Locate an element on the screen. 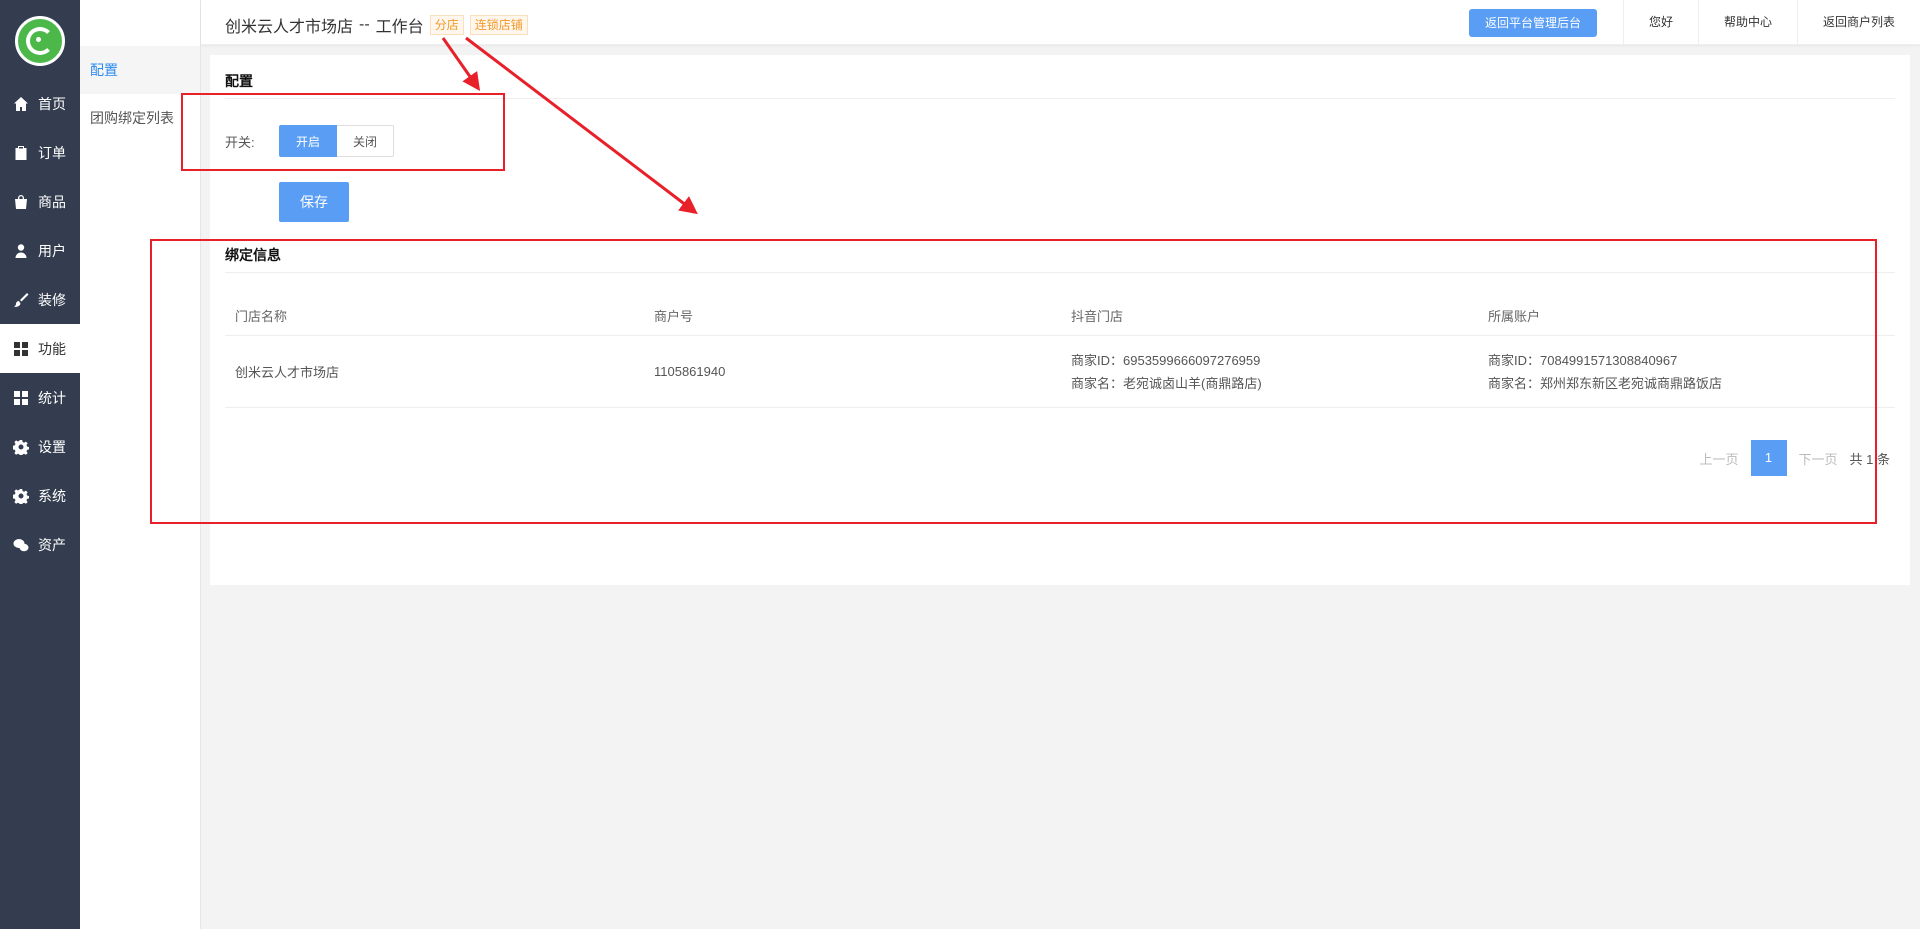  nav-item-settings: 设置 is located at coordinates (40, 446).